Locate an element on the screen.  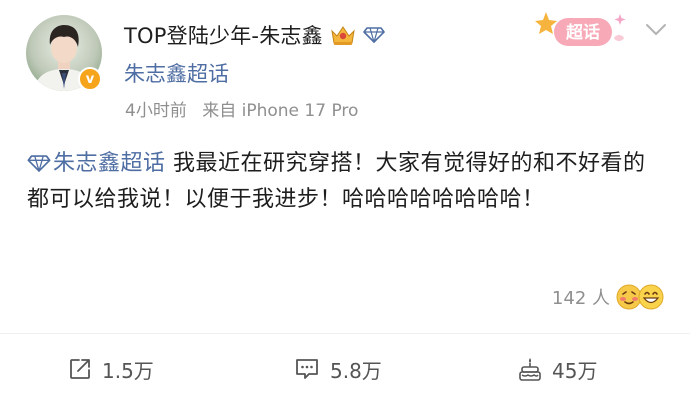
verified-badge: v is located at coordinates (90, 79).